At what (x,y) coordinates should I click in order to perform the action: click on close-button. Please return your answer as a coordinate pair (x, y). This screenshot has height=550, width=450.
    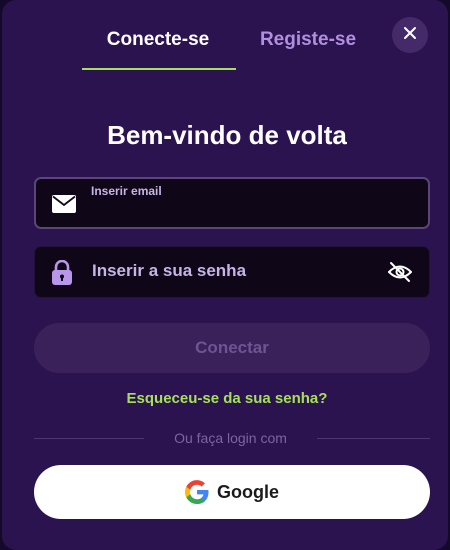
    Looking at the image, I should click on (410, 35).